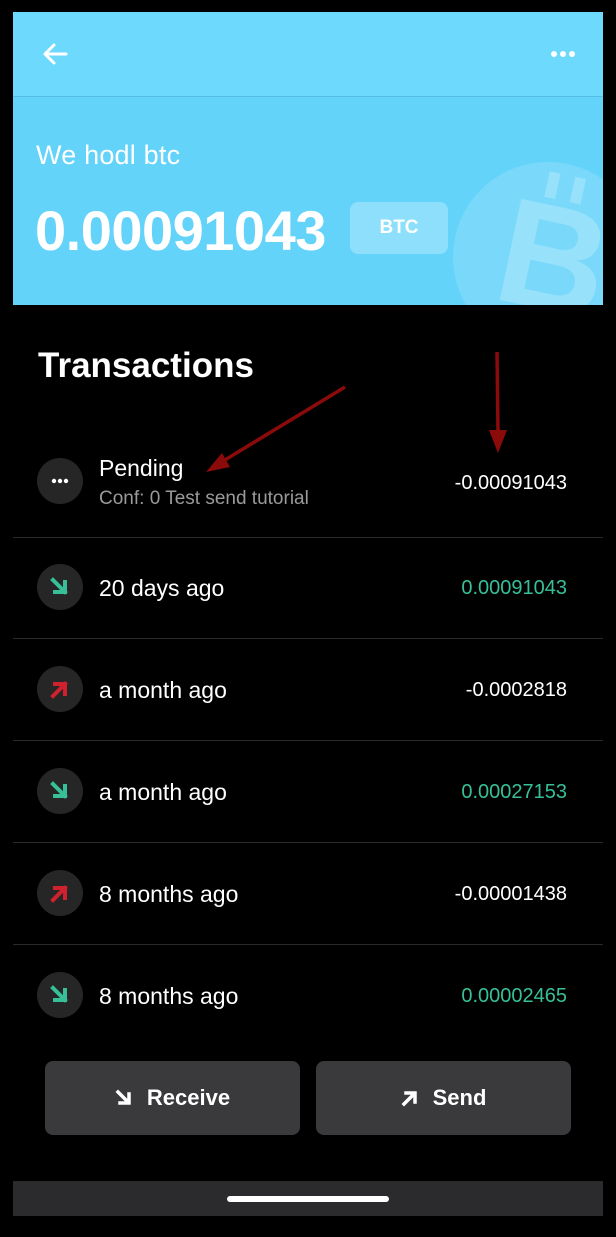 The width and height of the screenshot is (616, 1237). Describe the element at coordinates (516, 690) in the screenshot. I see `transaction-amount: -0.0002818` at that location.